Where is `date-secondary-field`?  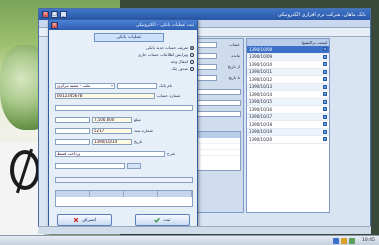 date-secondary-field is located at coordinates (72, 141).